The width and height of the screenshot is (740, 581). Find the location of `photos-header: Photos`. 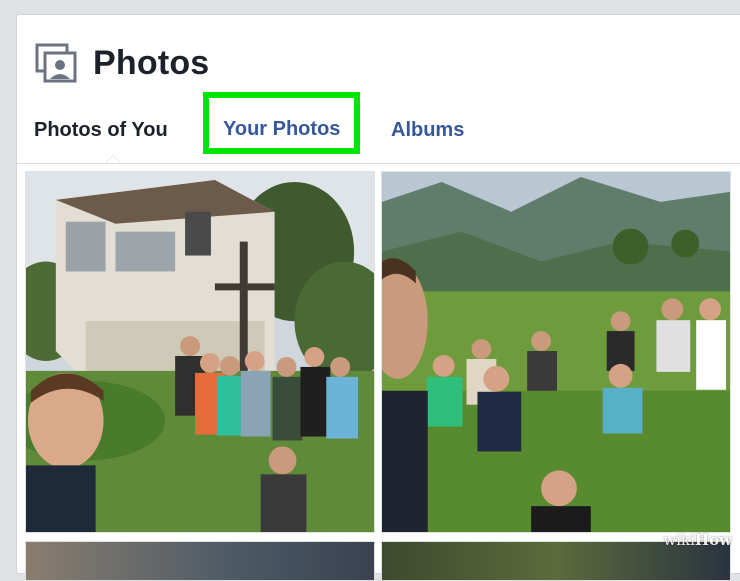

photos-header: Photos is located at coordinates (122, 63).